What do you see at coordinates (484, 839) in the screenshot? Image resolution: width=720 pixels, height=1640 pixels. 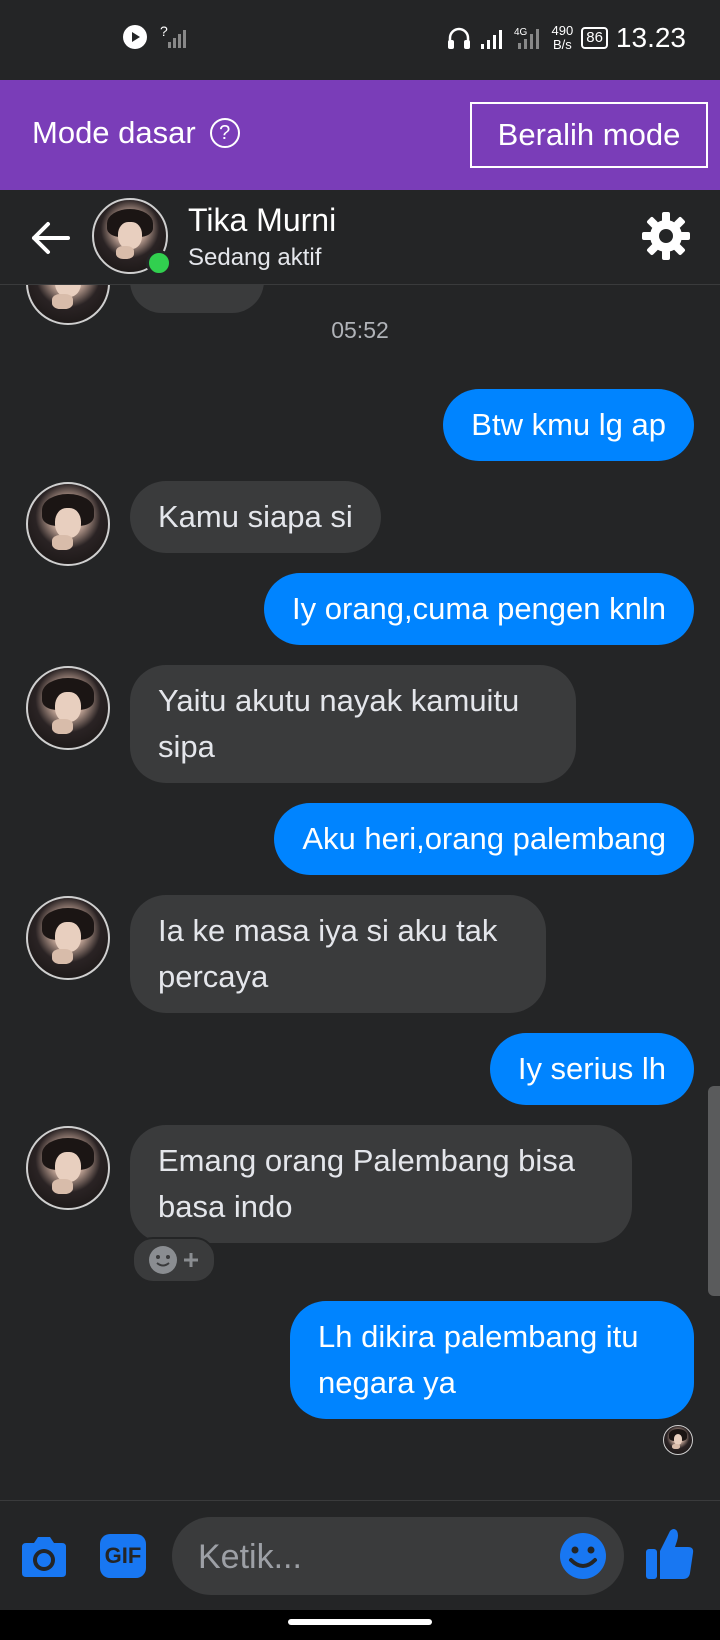 I see `message-bubble-outgoing: Aku heri,orang palembang` at bounding box center [484, 839].